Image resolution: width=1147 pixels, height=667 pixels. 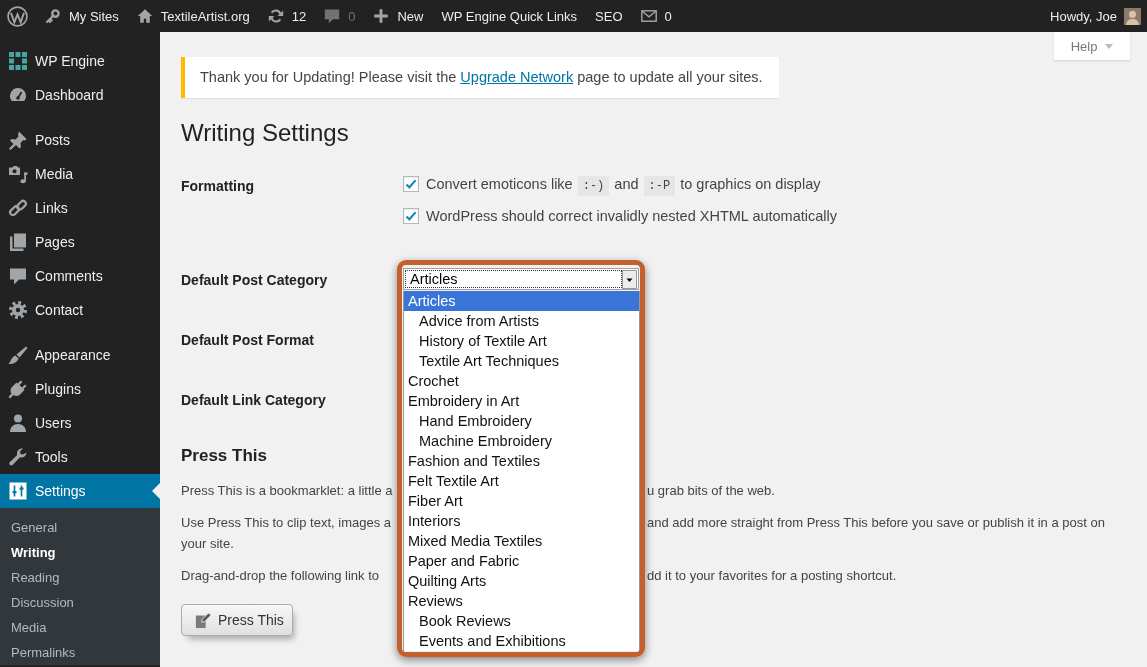 What do you see at coordinates (247, 340) in the screenshot?
I see `setting-label: Default Post Format` at bounding box center [247, 340].